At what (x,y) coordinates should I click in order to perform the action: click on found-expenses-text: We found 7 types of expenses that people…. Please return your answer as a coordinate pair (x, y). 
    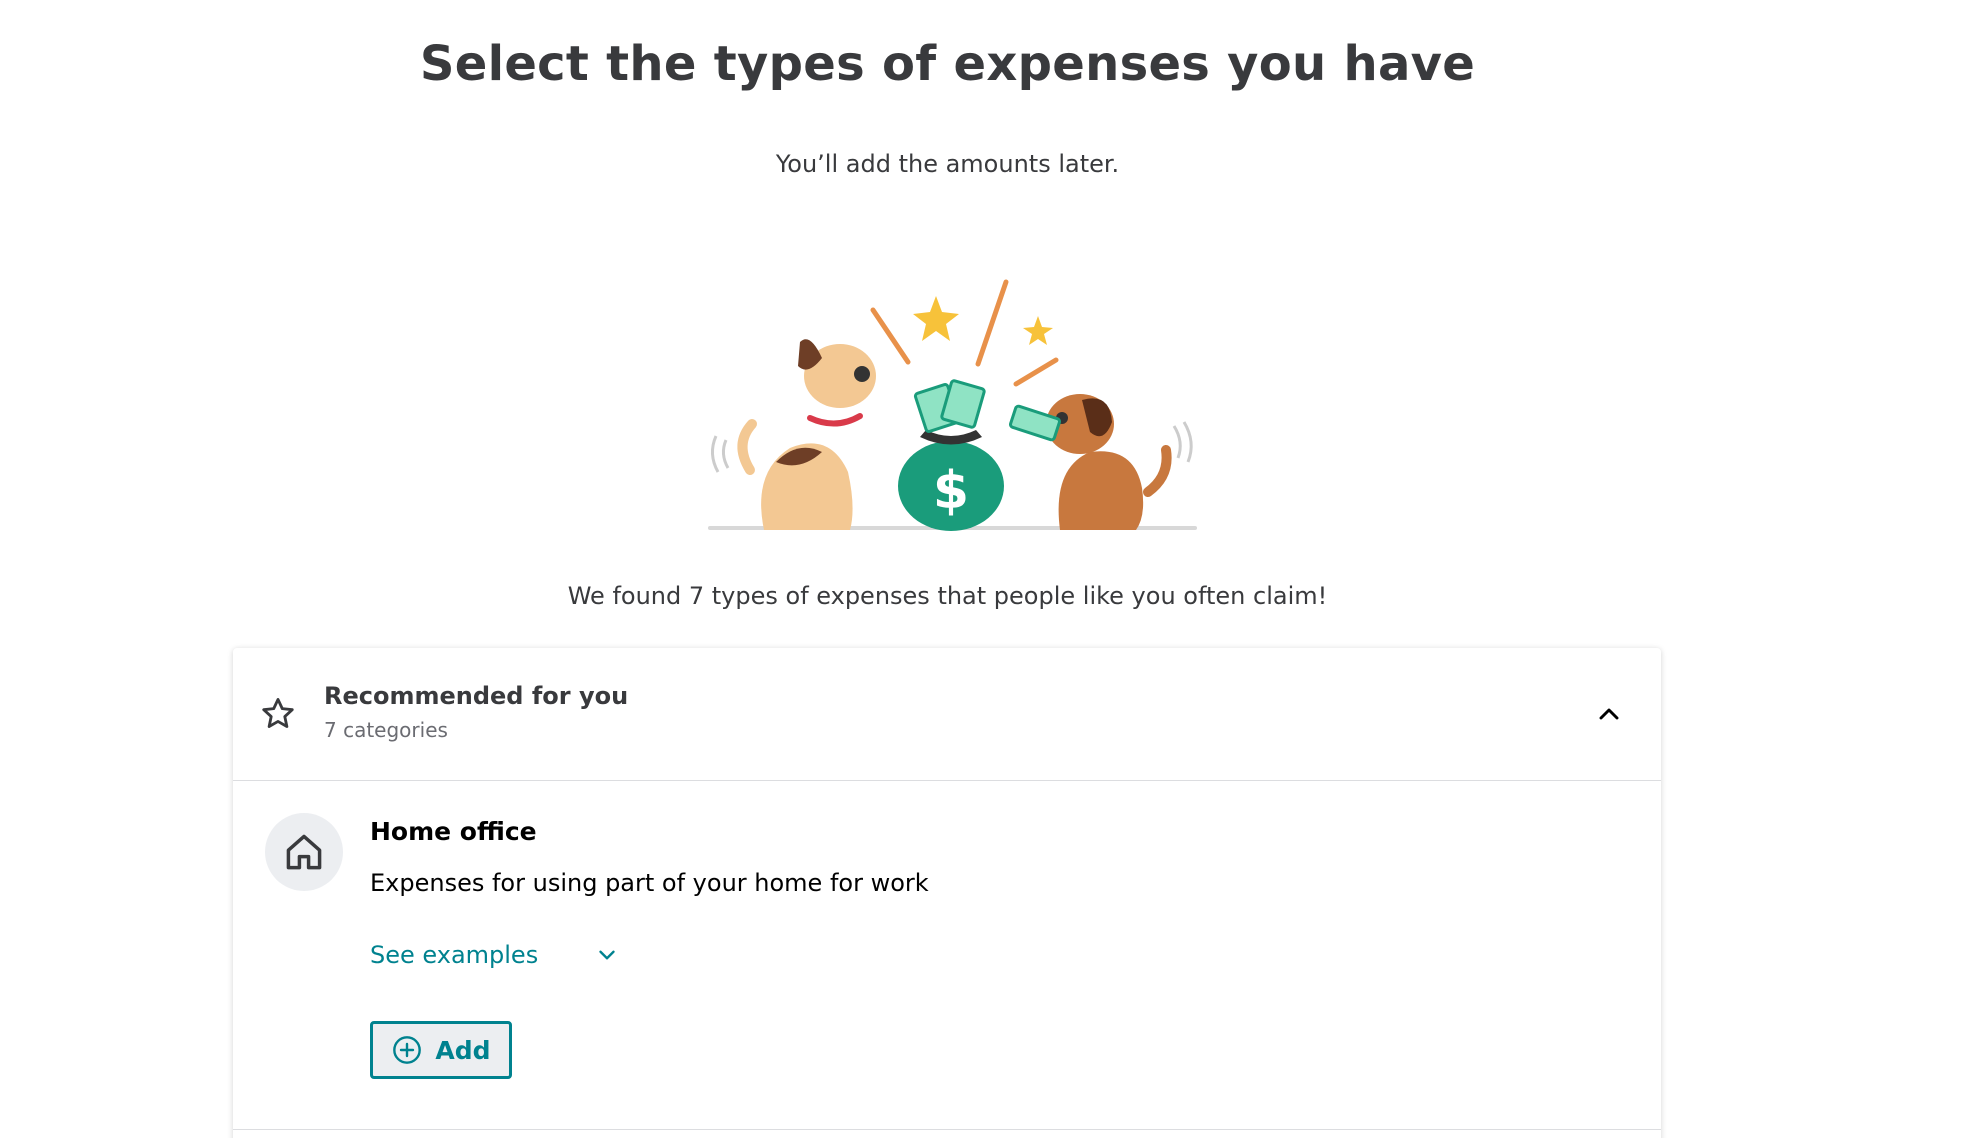
    Looking at the image, I should click on (947, 596).